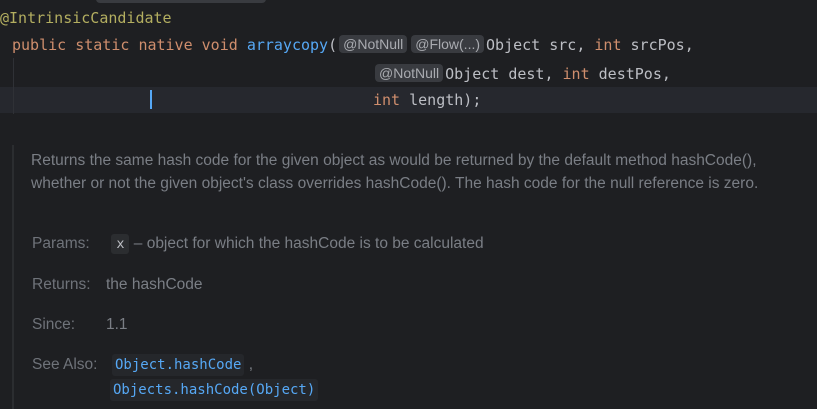 This screenshot has height=409, width=817. Describe the element at coordinates (65, 364) in the screenshot. I see `see-also-label: See Also:` at that location.